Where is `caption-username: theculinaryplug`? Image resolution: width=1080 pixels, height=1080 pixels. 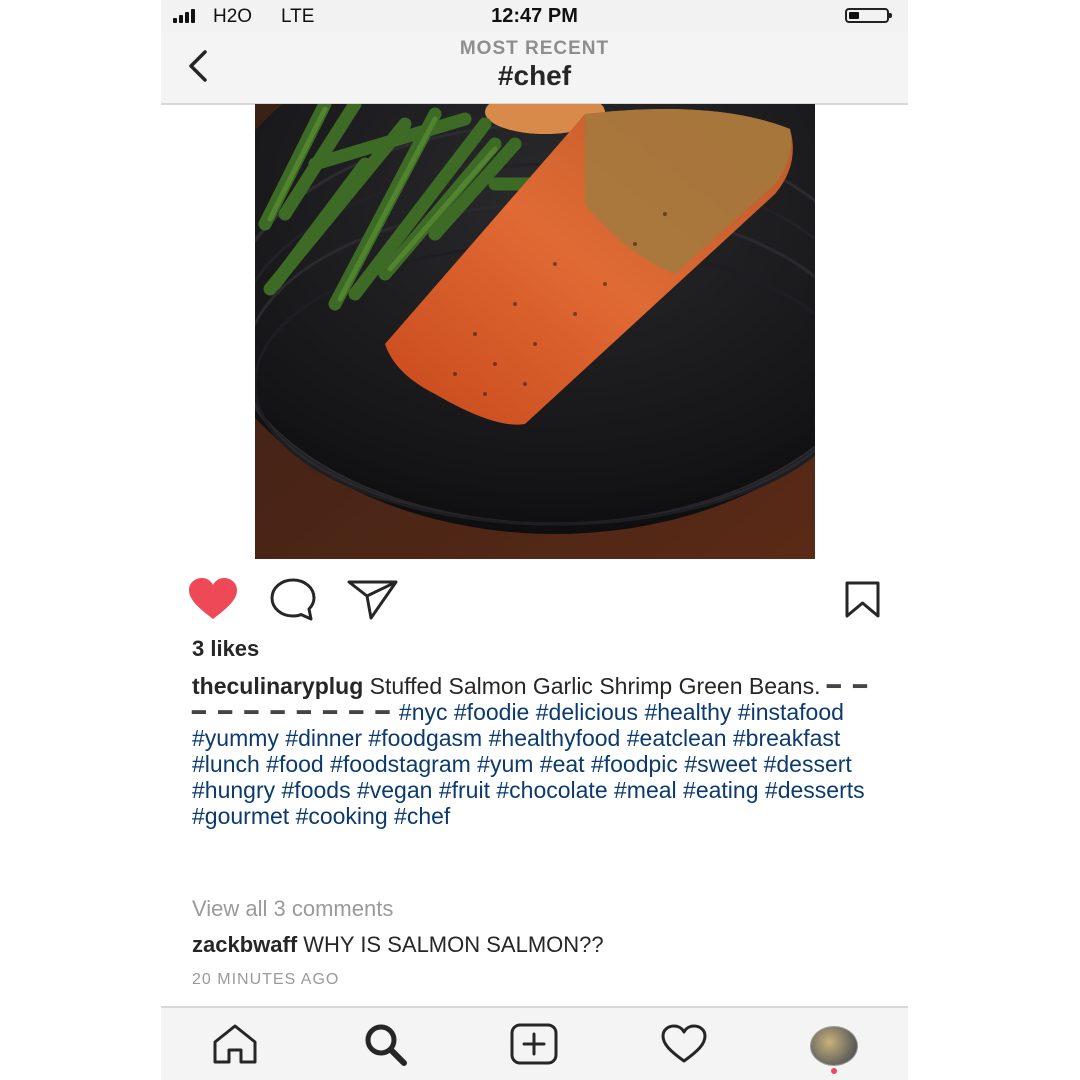
caption-username: theculinaryplug is located at coordinates (277, 686).